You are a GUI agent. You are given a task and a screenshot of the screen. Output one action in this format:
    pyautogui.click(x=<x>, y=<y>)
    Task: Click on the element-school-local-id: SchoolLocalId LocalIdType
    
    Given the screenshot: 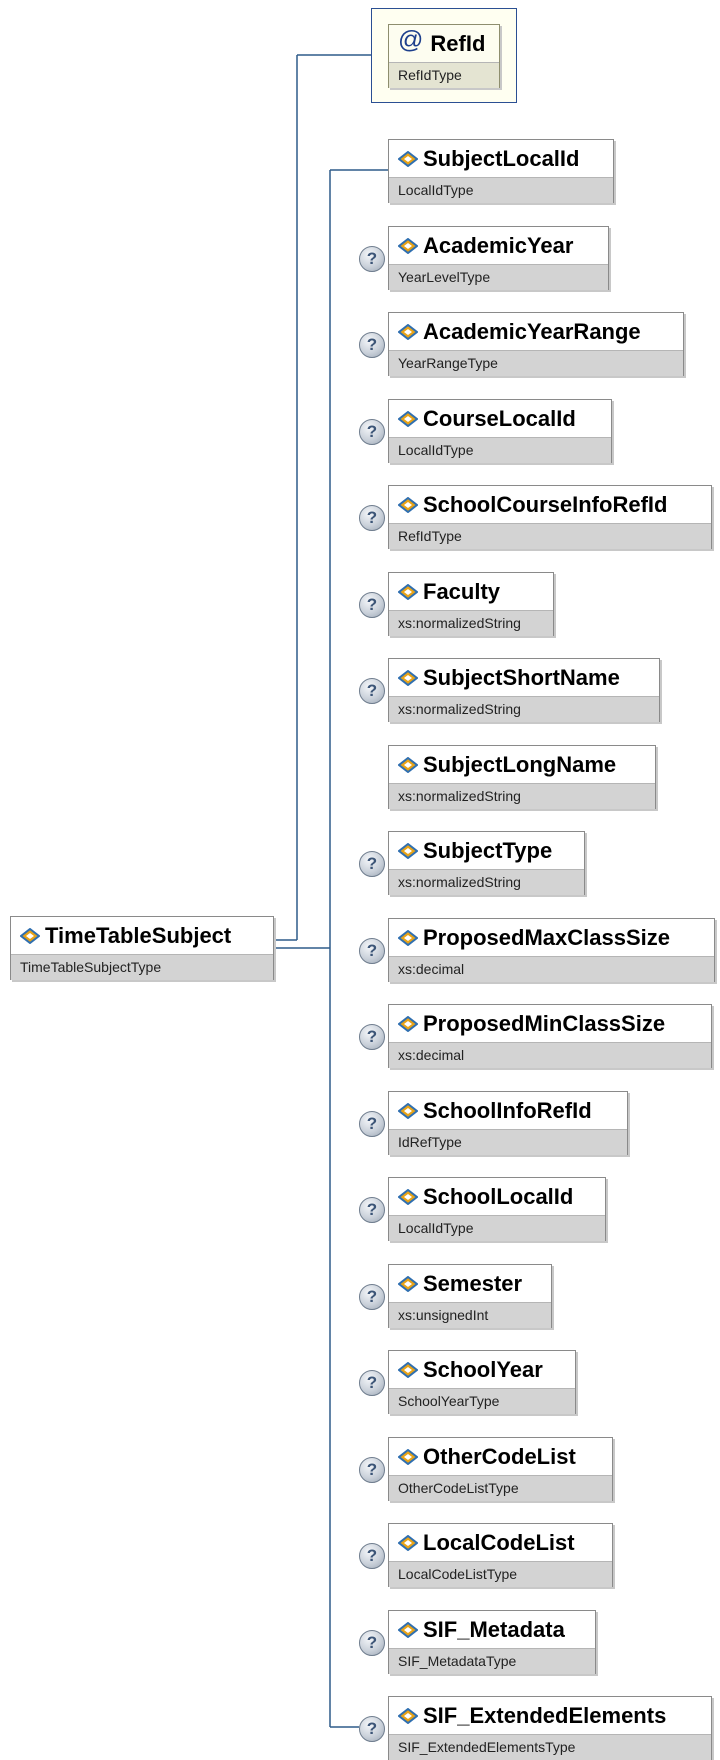 What is the action you would take?
    pyautogui.click(x=497, y=1209)
    